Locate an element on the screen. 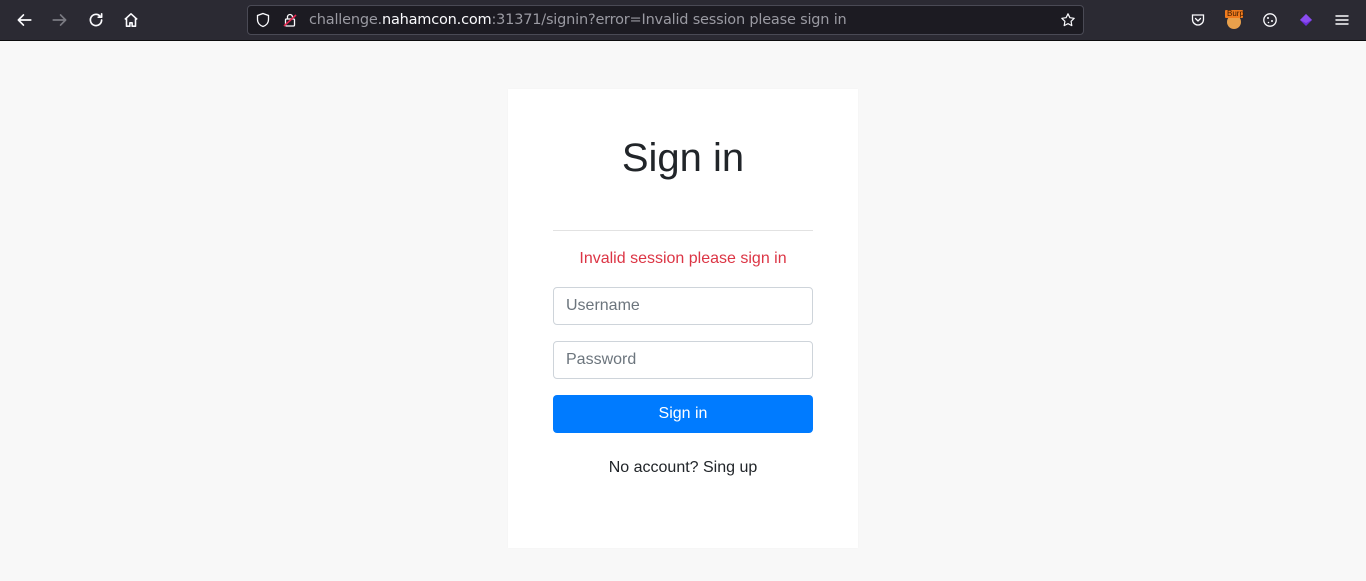 This screenshot has height=581, width=1366. purple-diamond-icon is located at coordinates (1306, 20).